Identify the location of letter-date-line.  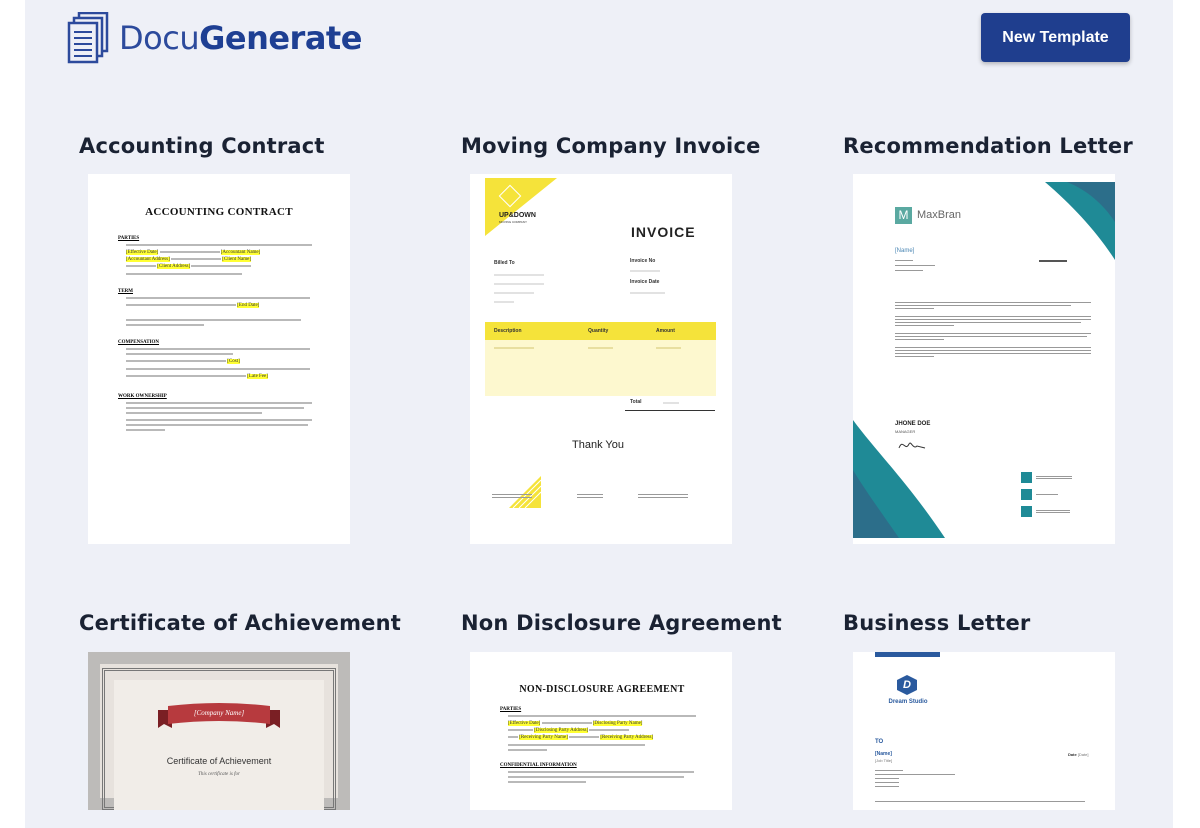
(1053, 261).